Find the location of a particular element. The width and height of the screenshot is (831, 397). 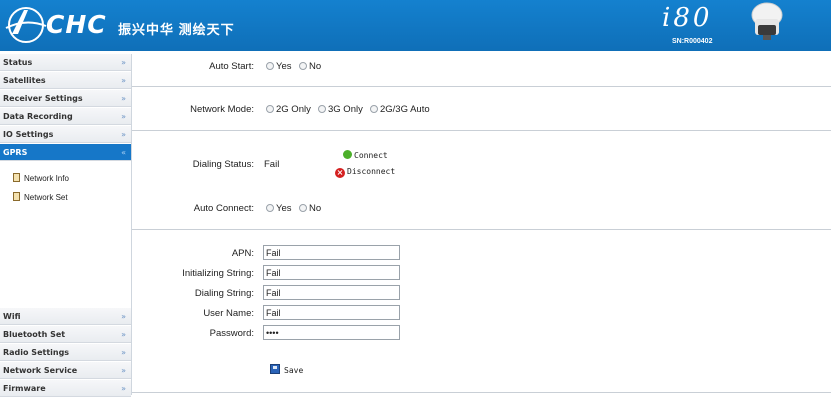

sidebar-item-label: Bluetooth Set is located at coordinates (34, 334).